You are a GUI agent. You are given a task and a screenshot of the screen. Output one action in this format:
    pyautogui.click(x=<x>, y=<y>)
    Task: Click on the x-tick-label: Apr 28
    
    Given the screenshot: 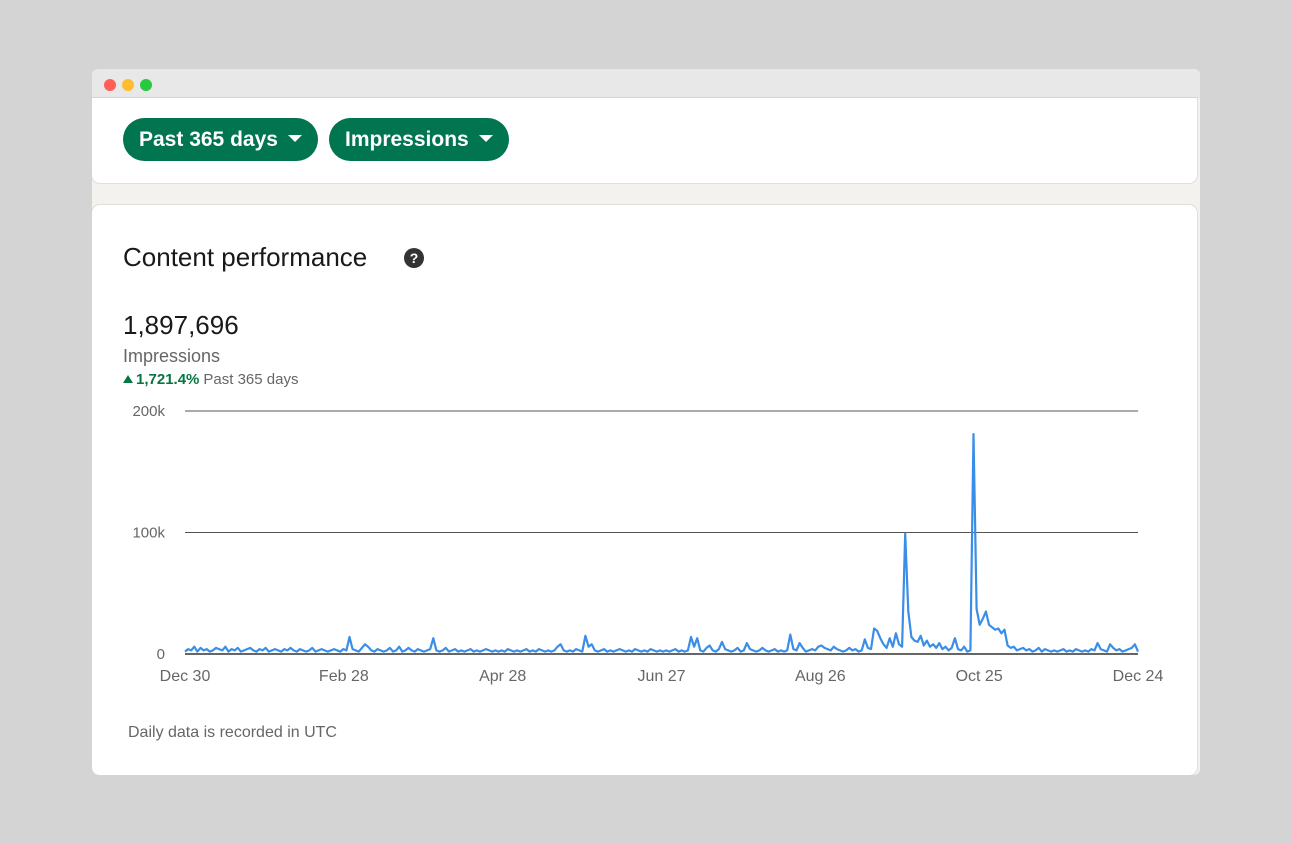 What is the action you would take?
    pyautogui.click(x=502, y=676)
    